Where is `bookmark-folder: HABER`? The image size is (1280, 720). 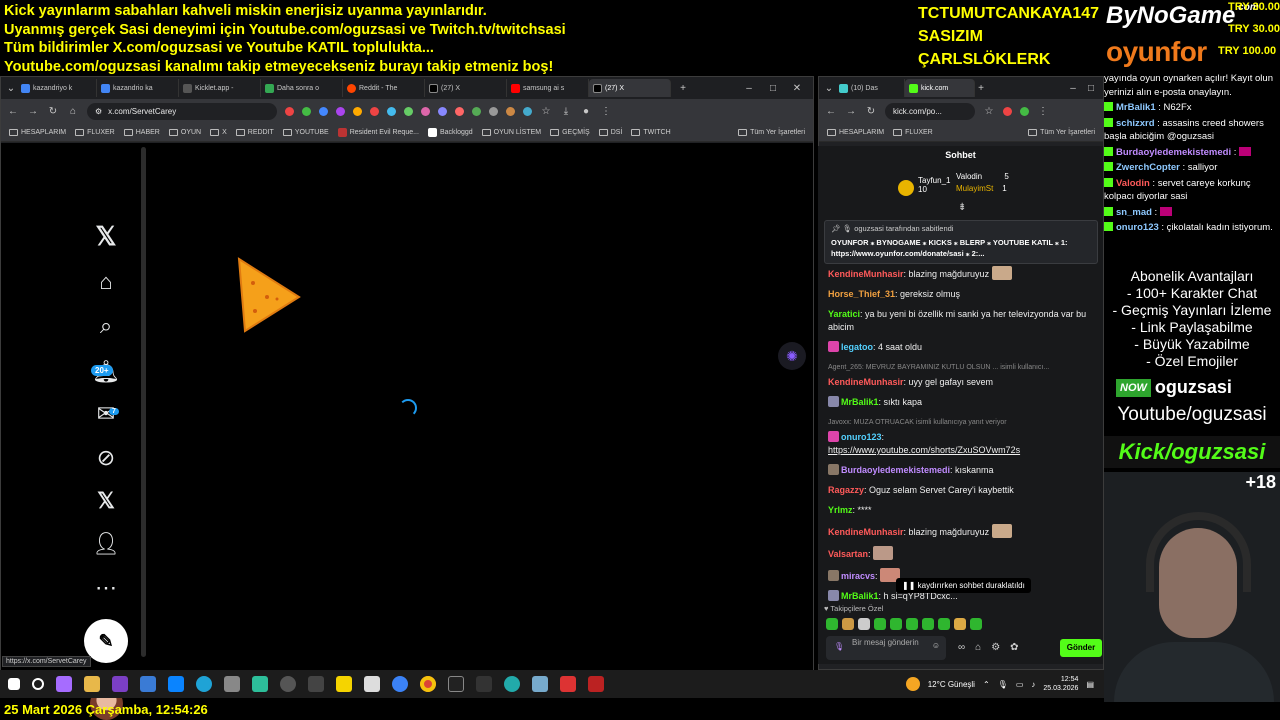 bookmark-folder: HABER is located at coordinates (141, 132).